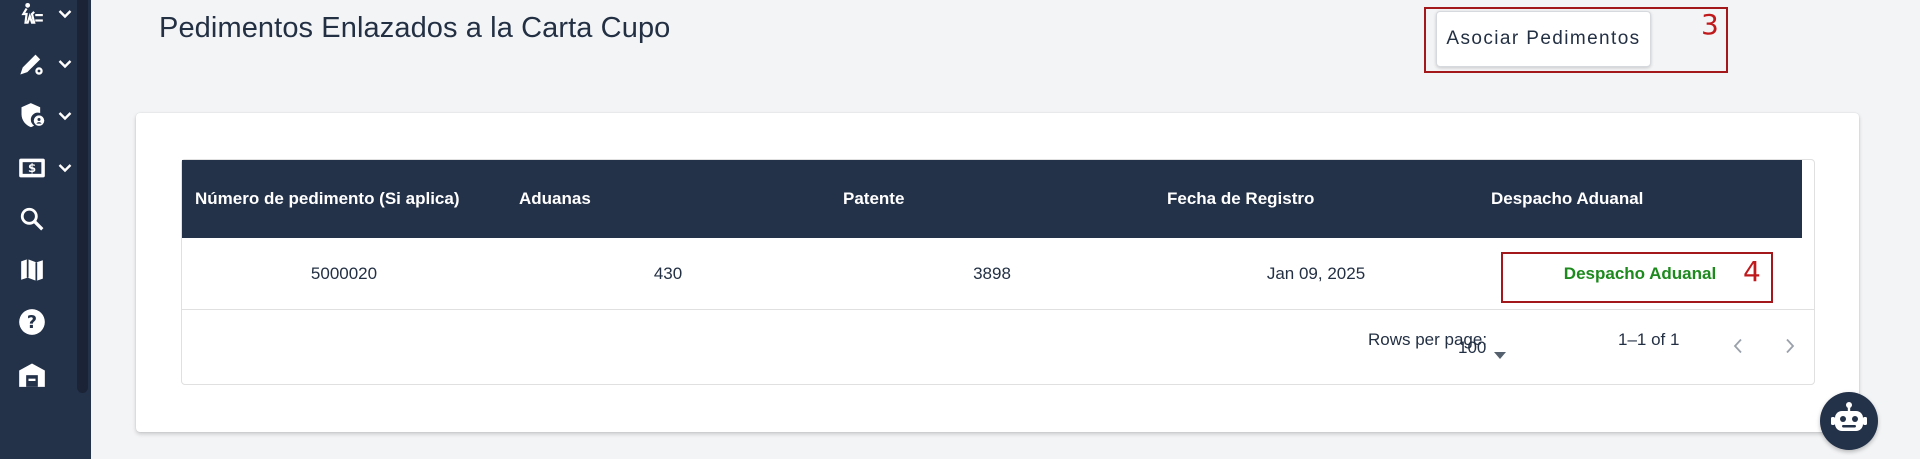 This screenshot has height=459, width=1920. I want to click on edit-settings-icon, so click(32, 64).